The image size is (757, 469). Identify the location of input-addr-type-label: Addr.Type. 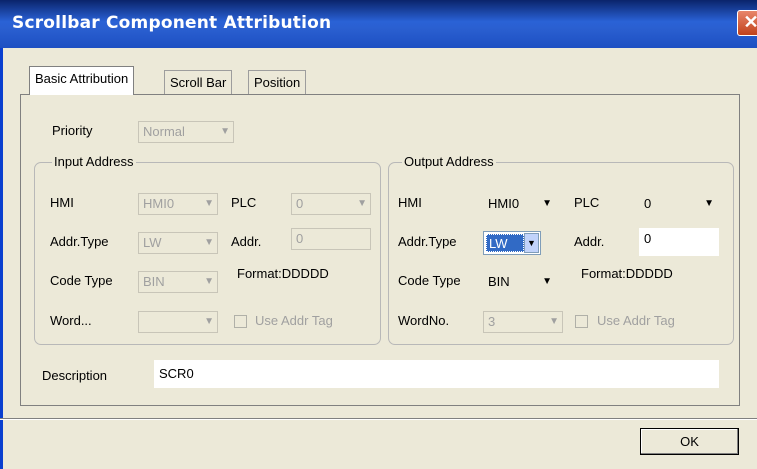
(79, 241).